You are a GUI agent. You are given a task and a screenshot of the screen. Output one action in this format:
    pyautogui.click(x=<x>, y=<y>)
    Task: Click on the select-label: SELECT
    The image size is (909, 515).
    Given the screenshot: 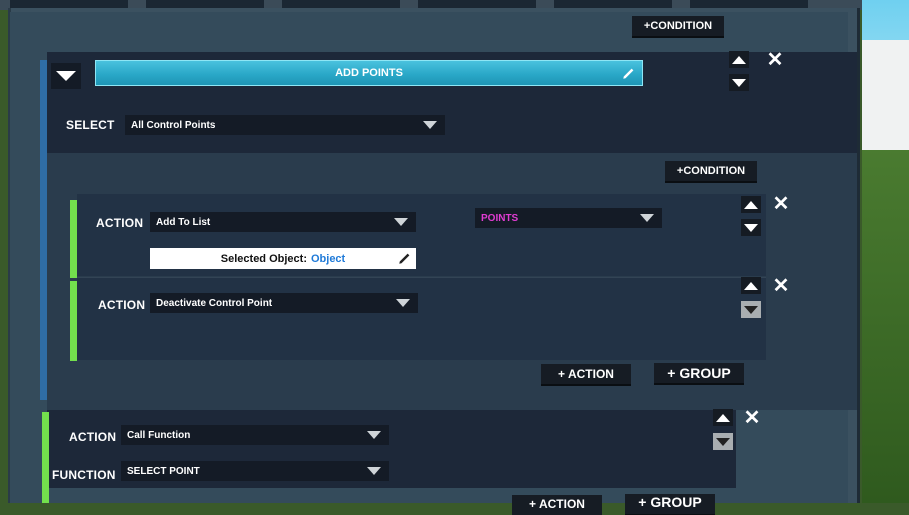 What is the action you would take?
    pyautogui.click(x=90, y=125)
    